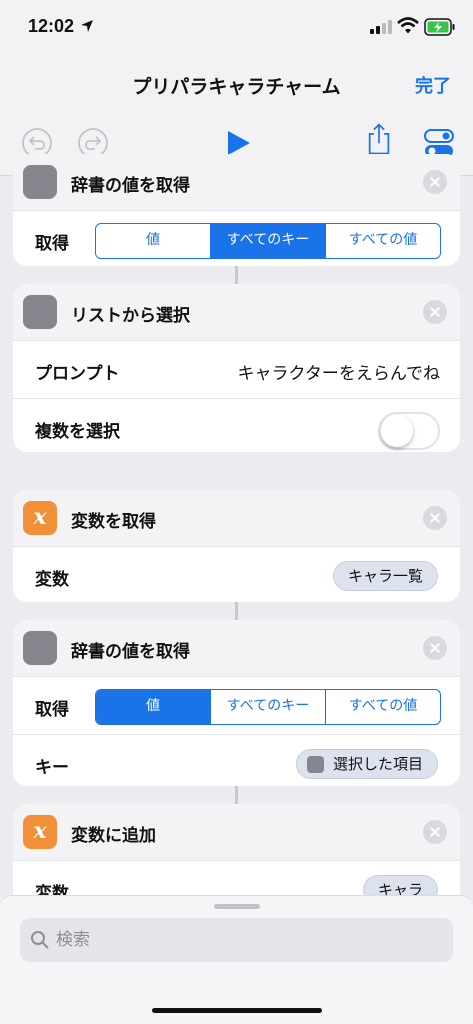 The width and height of the screenshot is (473, 1024). I want to click on variable-label: 変数, so click(52, 580).